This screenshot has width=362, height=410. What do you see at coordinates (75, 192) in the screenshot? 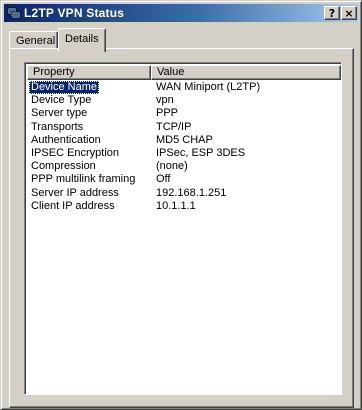
I see `property-cell: Server IP address` at bounding box center [75, 192].